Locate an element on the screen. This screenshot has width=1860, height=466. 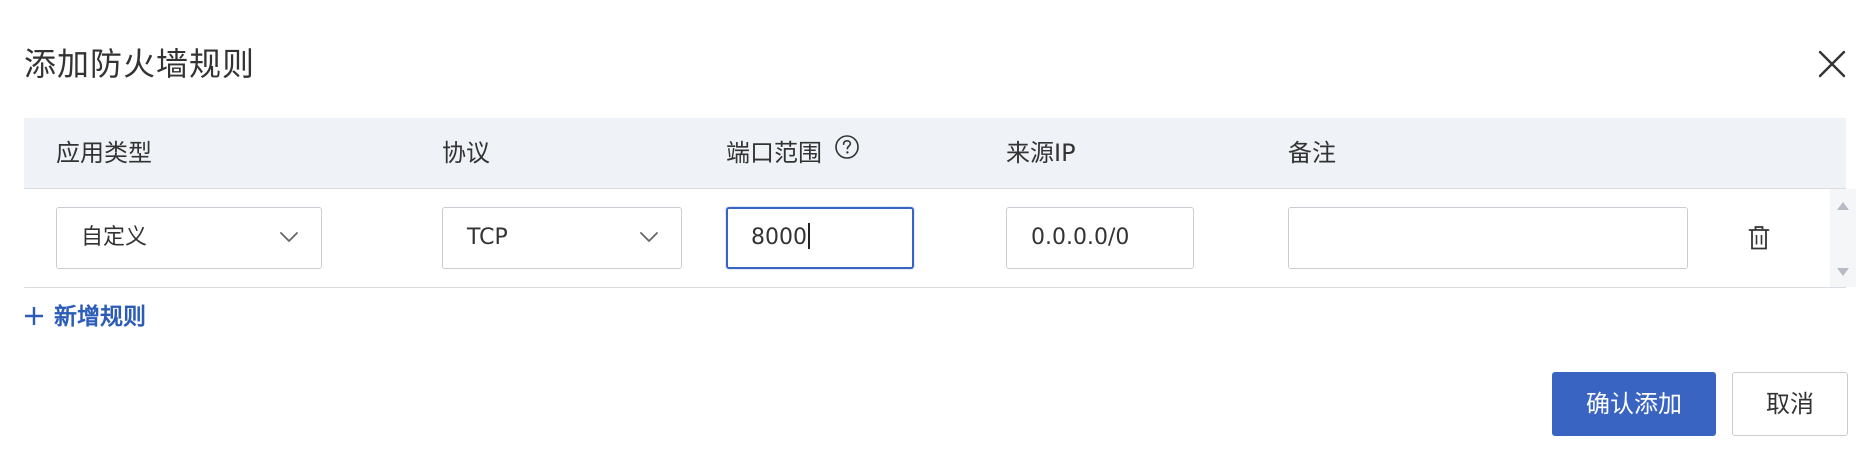
app-type-value: 自定义 is located at coordinates (114, 237).